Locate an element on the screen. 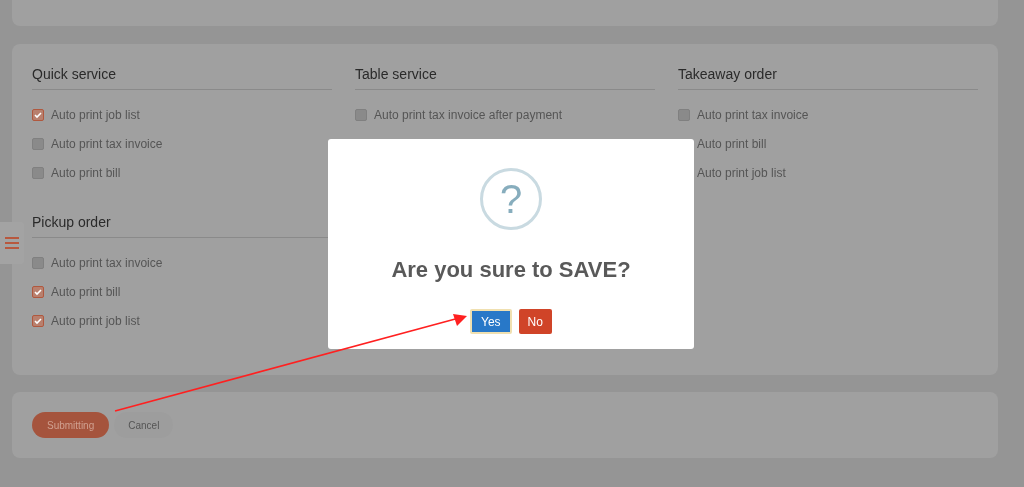  question-icon: ? is located at coordinates (511, 199).